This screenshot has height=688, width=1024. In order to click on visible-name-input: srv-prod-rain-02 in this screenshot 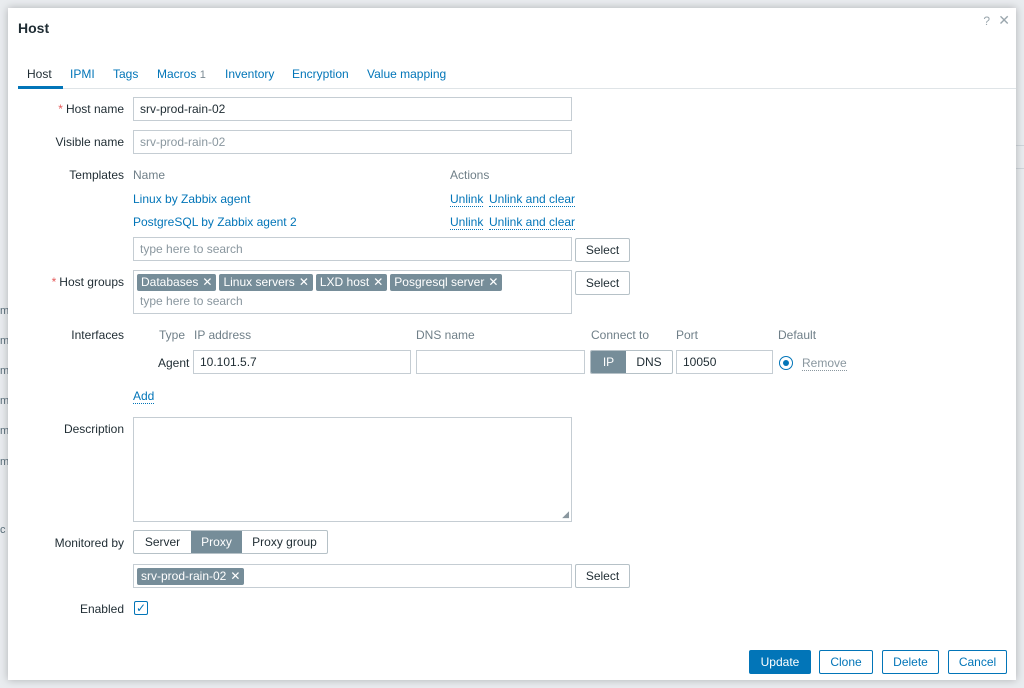, I will do `click(352, 142)`.